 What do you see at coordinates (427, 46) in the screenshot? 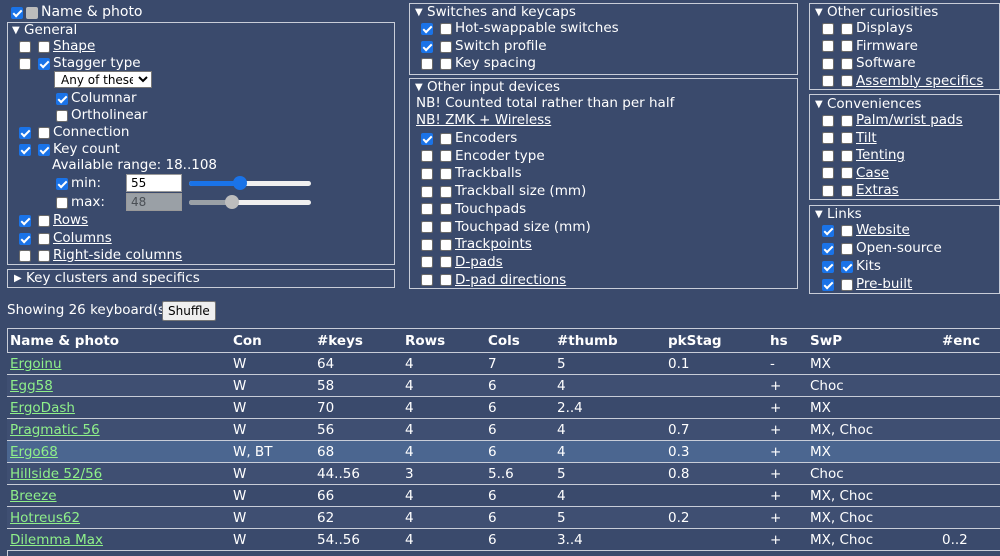
I see `switch-profile-column-checkbox` at bounding box center [427, 46].